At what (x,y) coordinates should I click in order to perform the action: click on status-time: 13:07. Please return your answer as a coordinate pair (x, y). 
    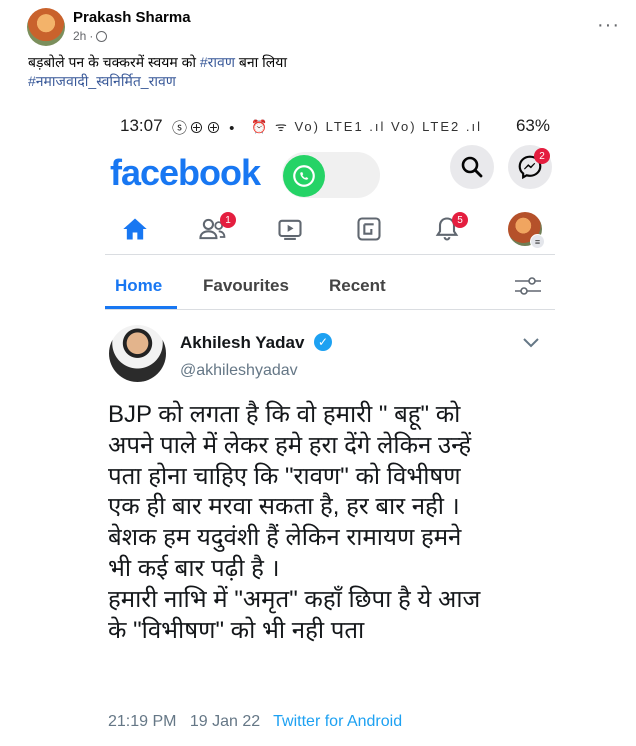
    Looking at the image, I should click on (141, 125).